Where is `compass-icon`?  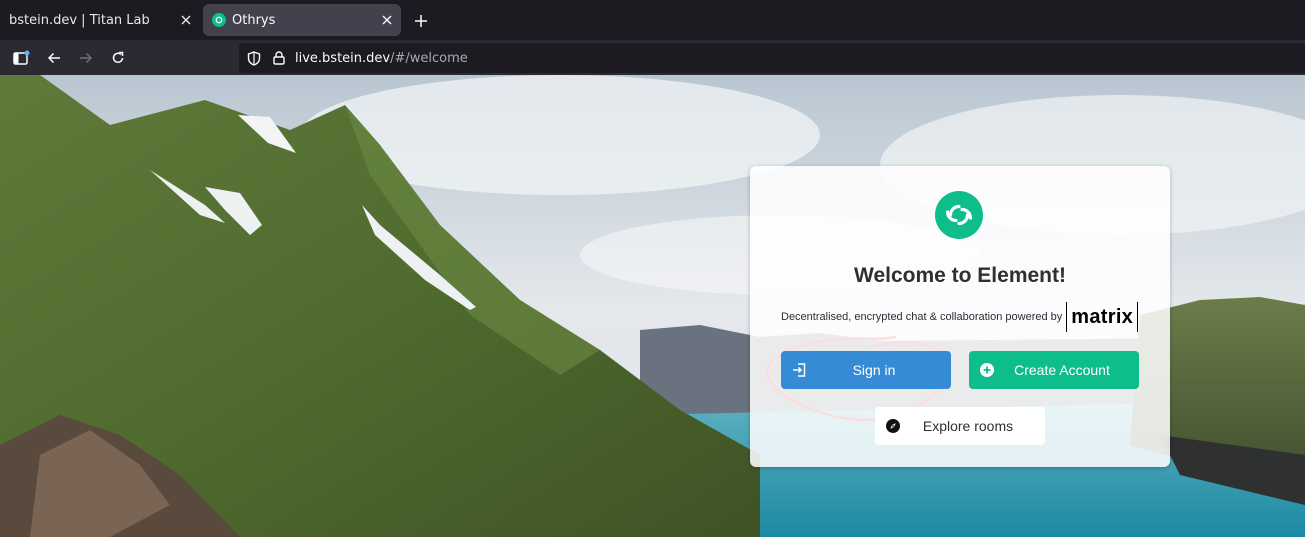
compass-icon is located at coordinates (893, 426).